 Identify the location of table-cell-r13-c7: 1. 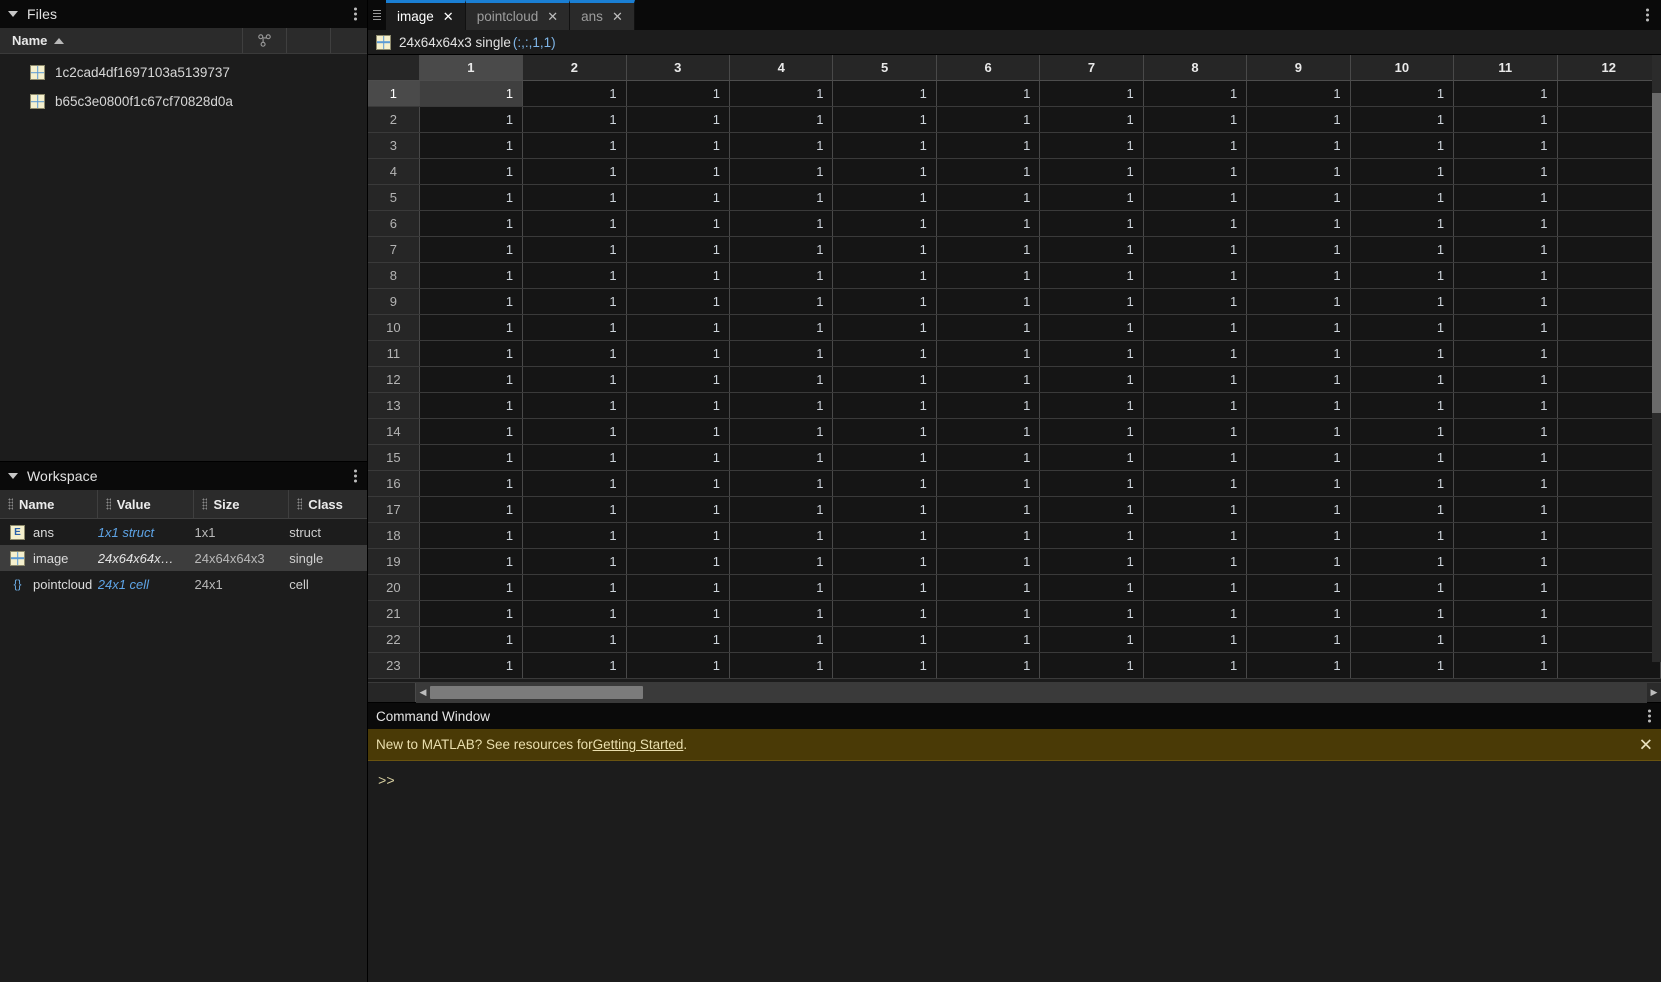
(1091, 405).